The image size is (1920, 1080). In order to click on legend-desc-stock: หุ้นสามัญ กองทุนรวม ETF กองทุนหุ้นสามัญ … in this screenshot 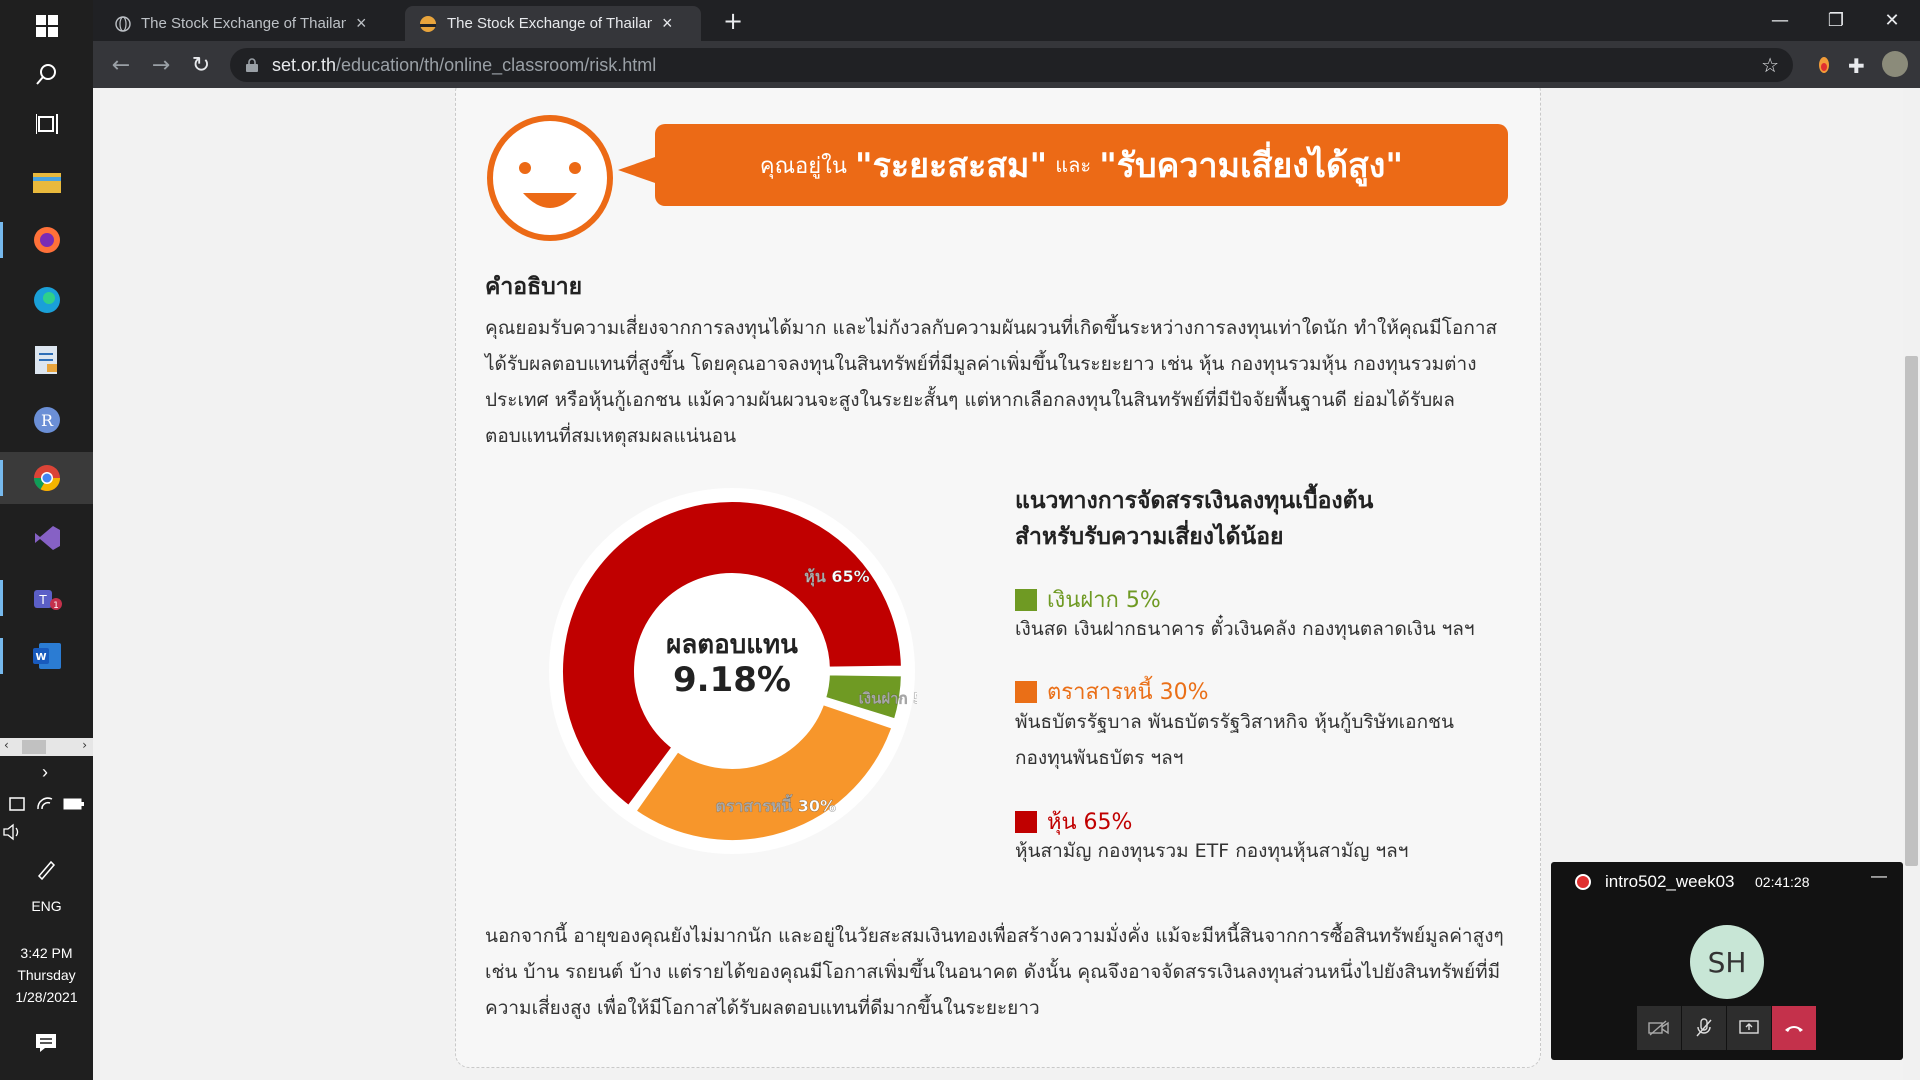, I will do `click(1212, 851)`.